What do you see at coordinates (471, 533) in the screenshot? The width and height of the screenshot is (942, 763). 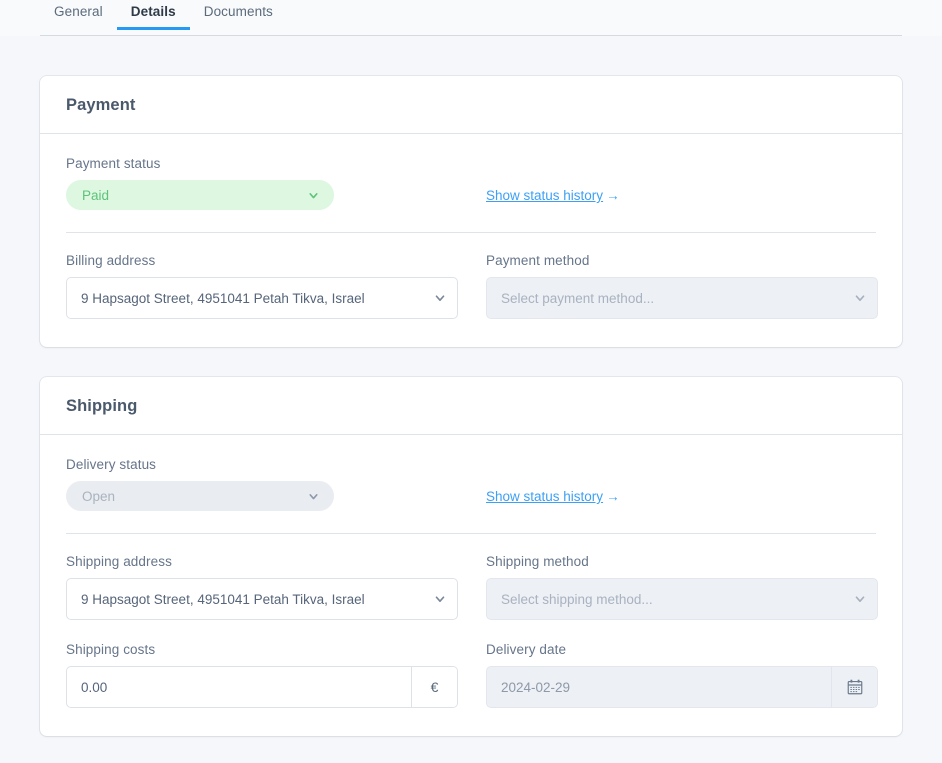 I see `shipping-divider` at bounding box center [471, 533].